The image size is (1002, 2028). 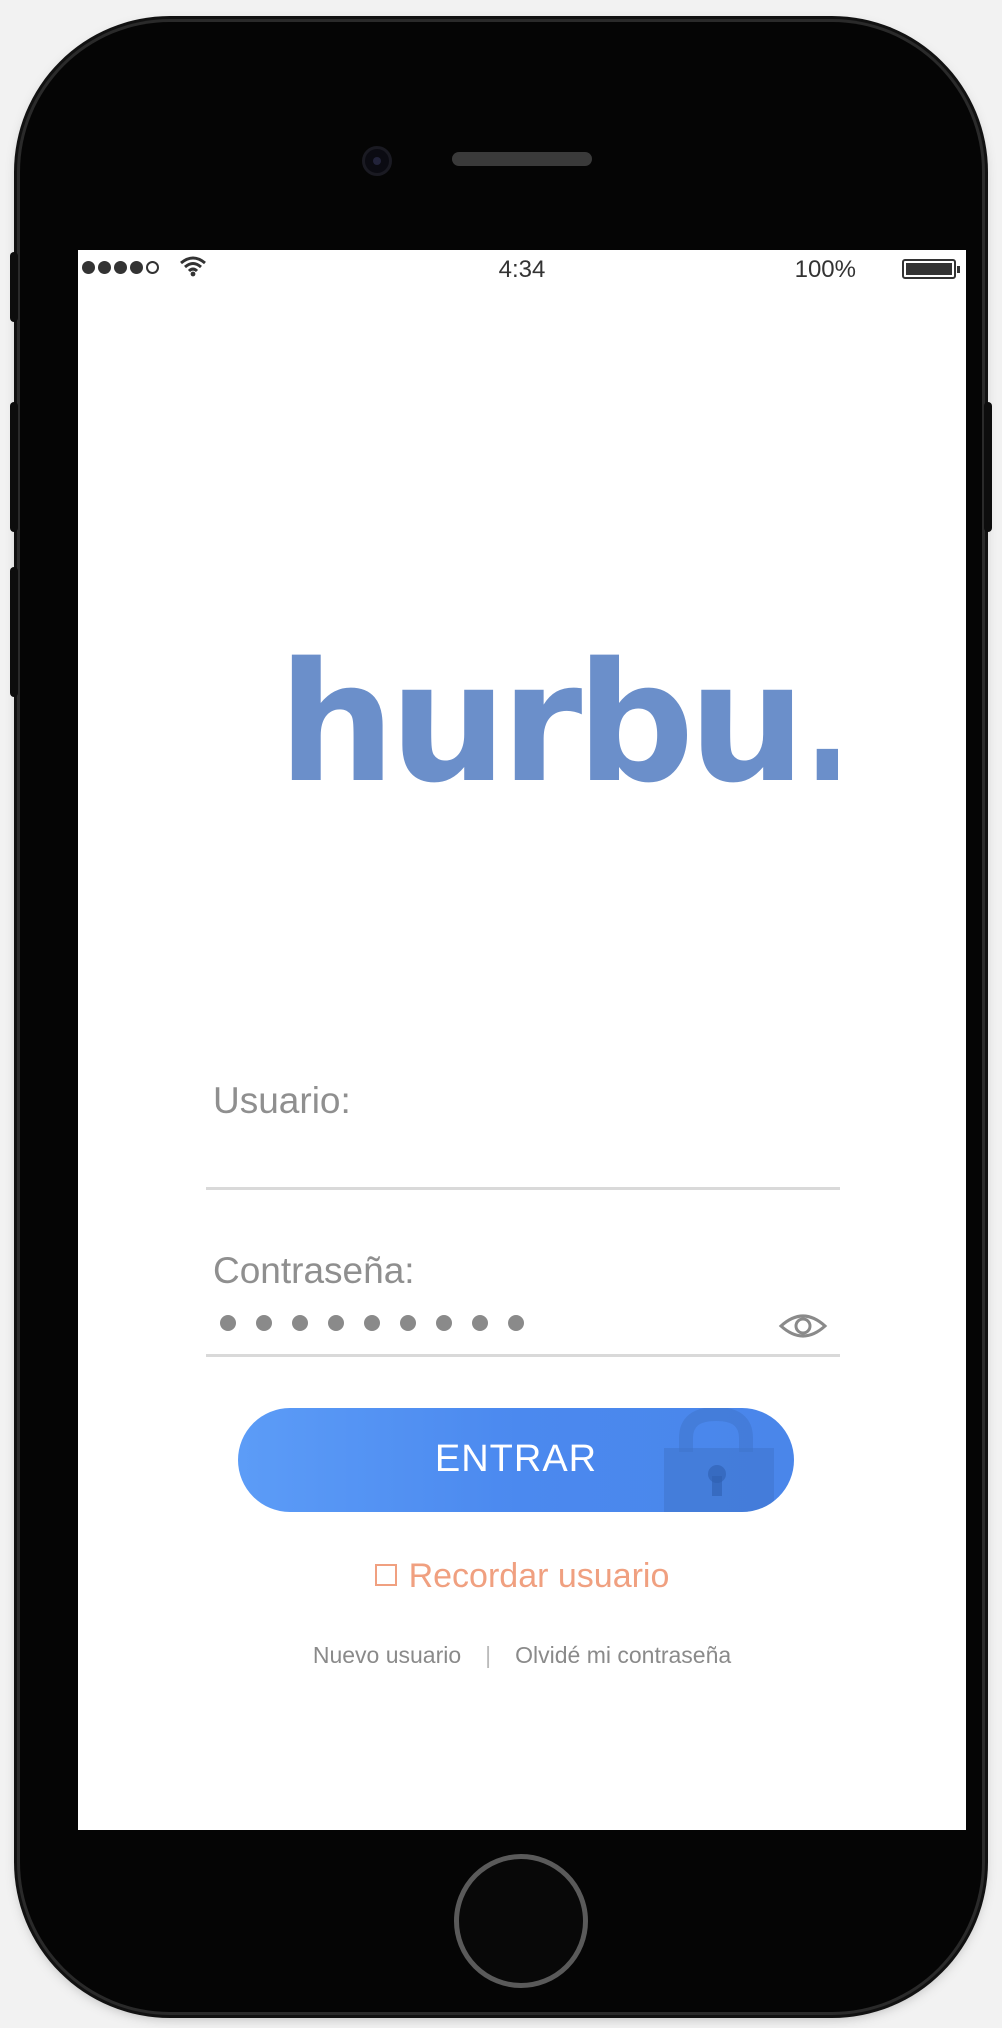 What do you see at coordinates (493, 1122) in the screenshot?
I see `username-input` at bounding box center [493, 1122].